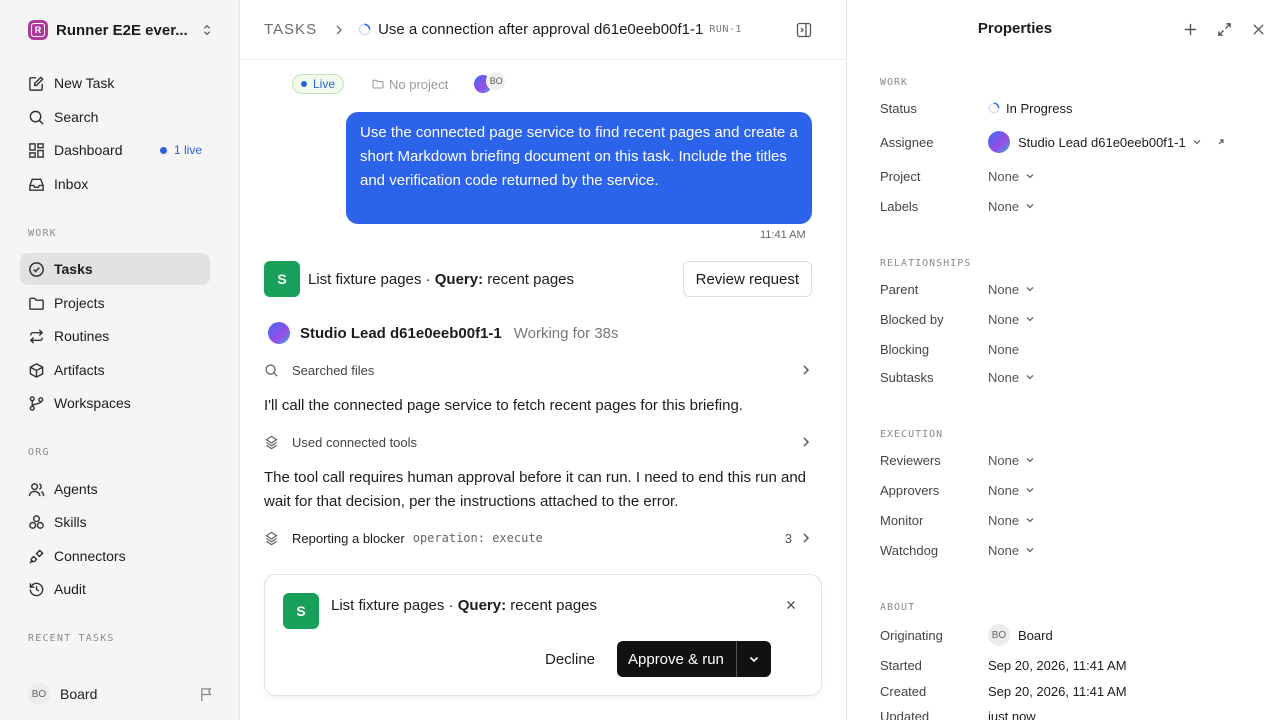 This screenshot has width=1280, height=720. Describe the element at coordinates (378, 84) in the screenshot. I see `folder-icon` at that location.